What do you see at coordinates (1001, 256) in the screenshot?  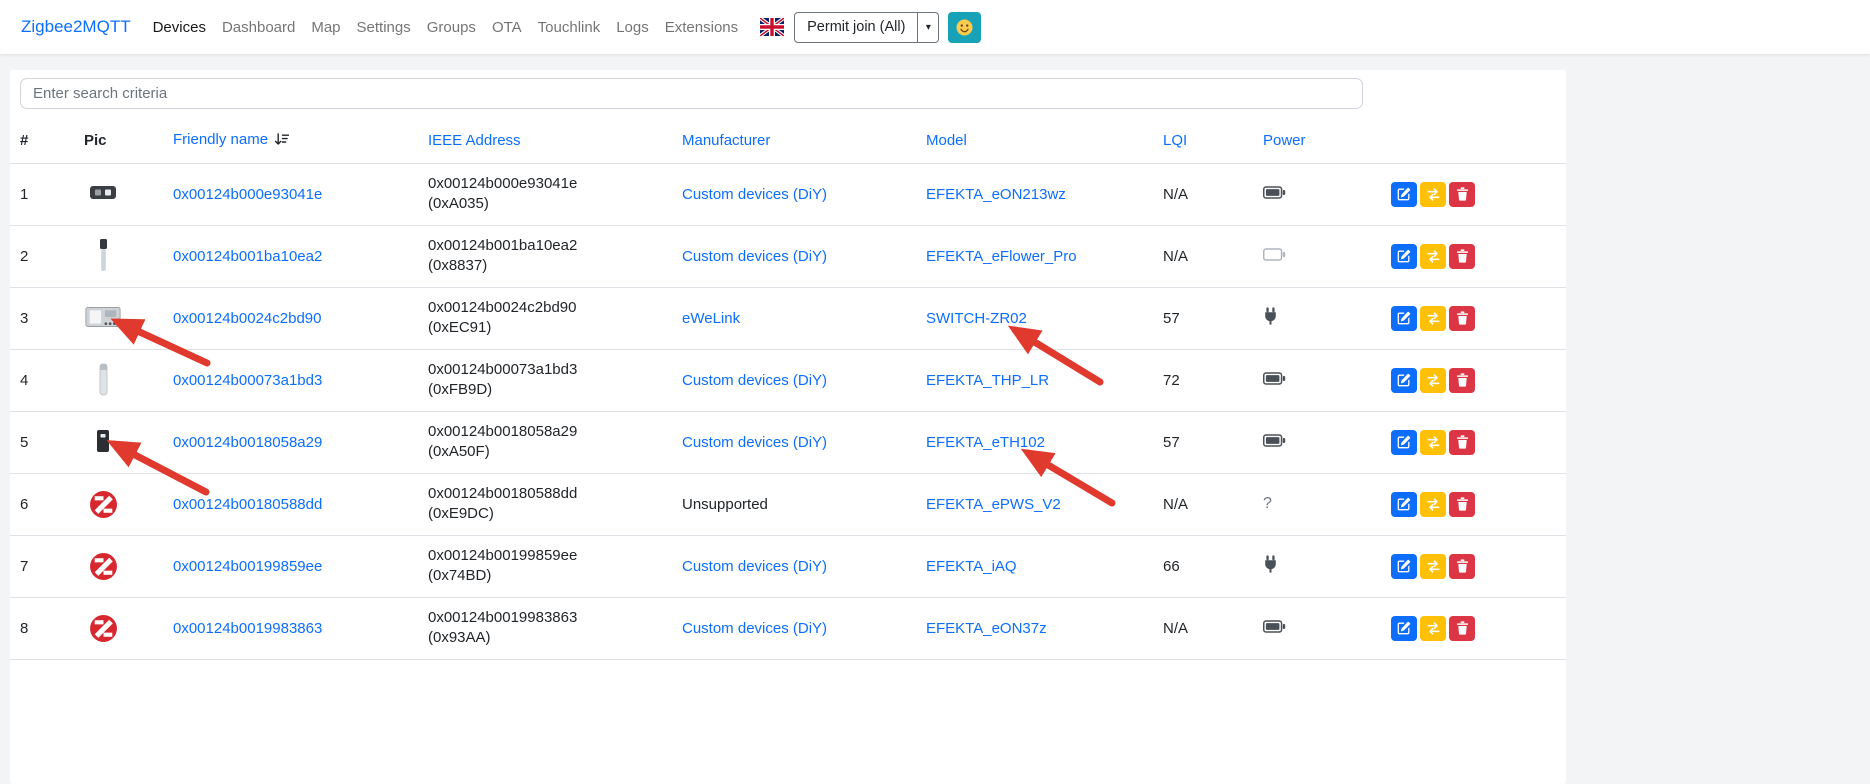 I see `model-link: EFEKTA_eFlower_Pro` at bounding box center [1001, 256].